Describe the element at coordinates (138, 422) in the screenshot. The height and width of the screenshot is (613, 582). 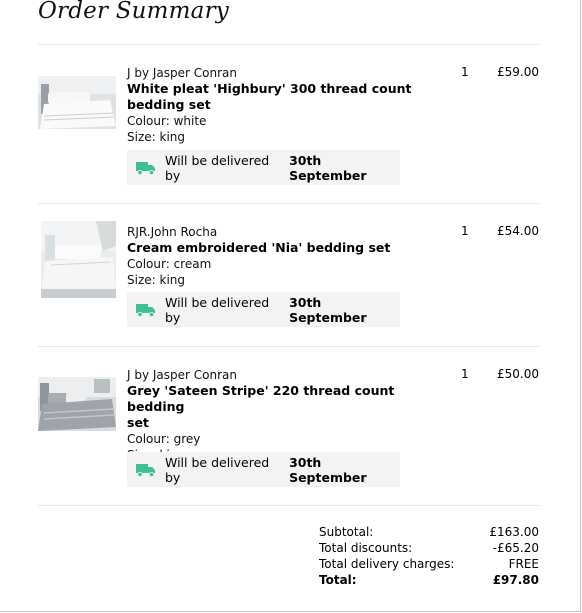
I see `item-name-line: set` at that location.